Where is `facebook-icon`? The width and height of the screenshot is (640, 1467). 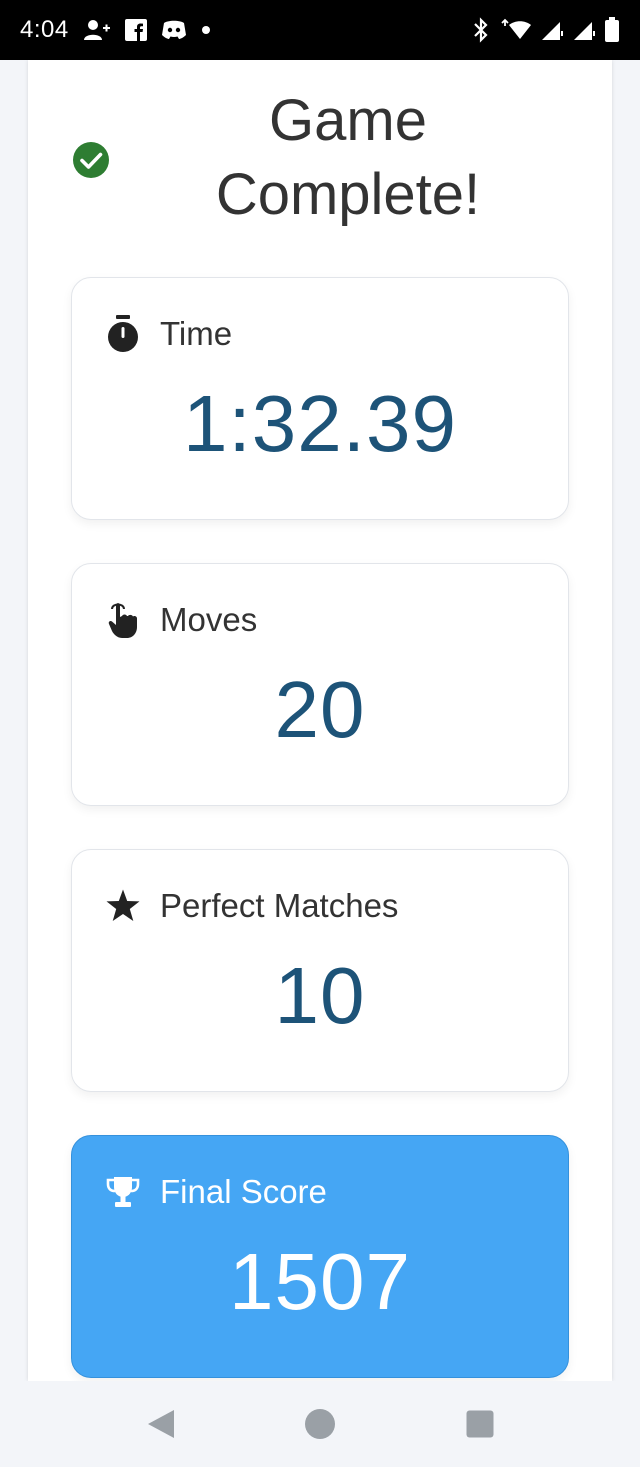
facebook-icon is located at coordinates (135, 30).